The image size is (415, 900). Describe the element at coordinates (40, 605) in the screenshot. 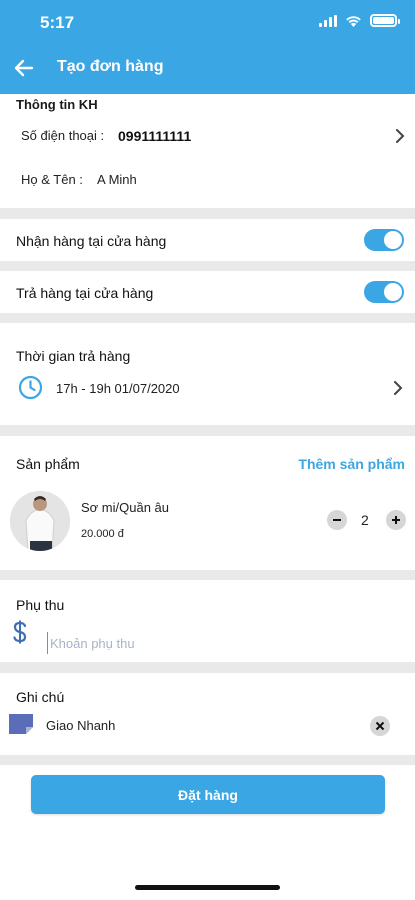

I see `surcharge-section-title: Phụ thu` at that location.